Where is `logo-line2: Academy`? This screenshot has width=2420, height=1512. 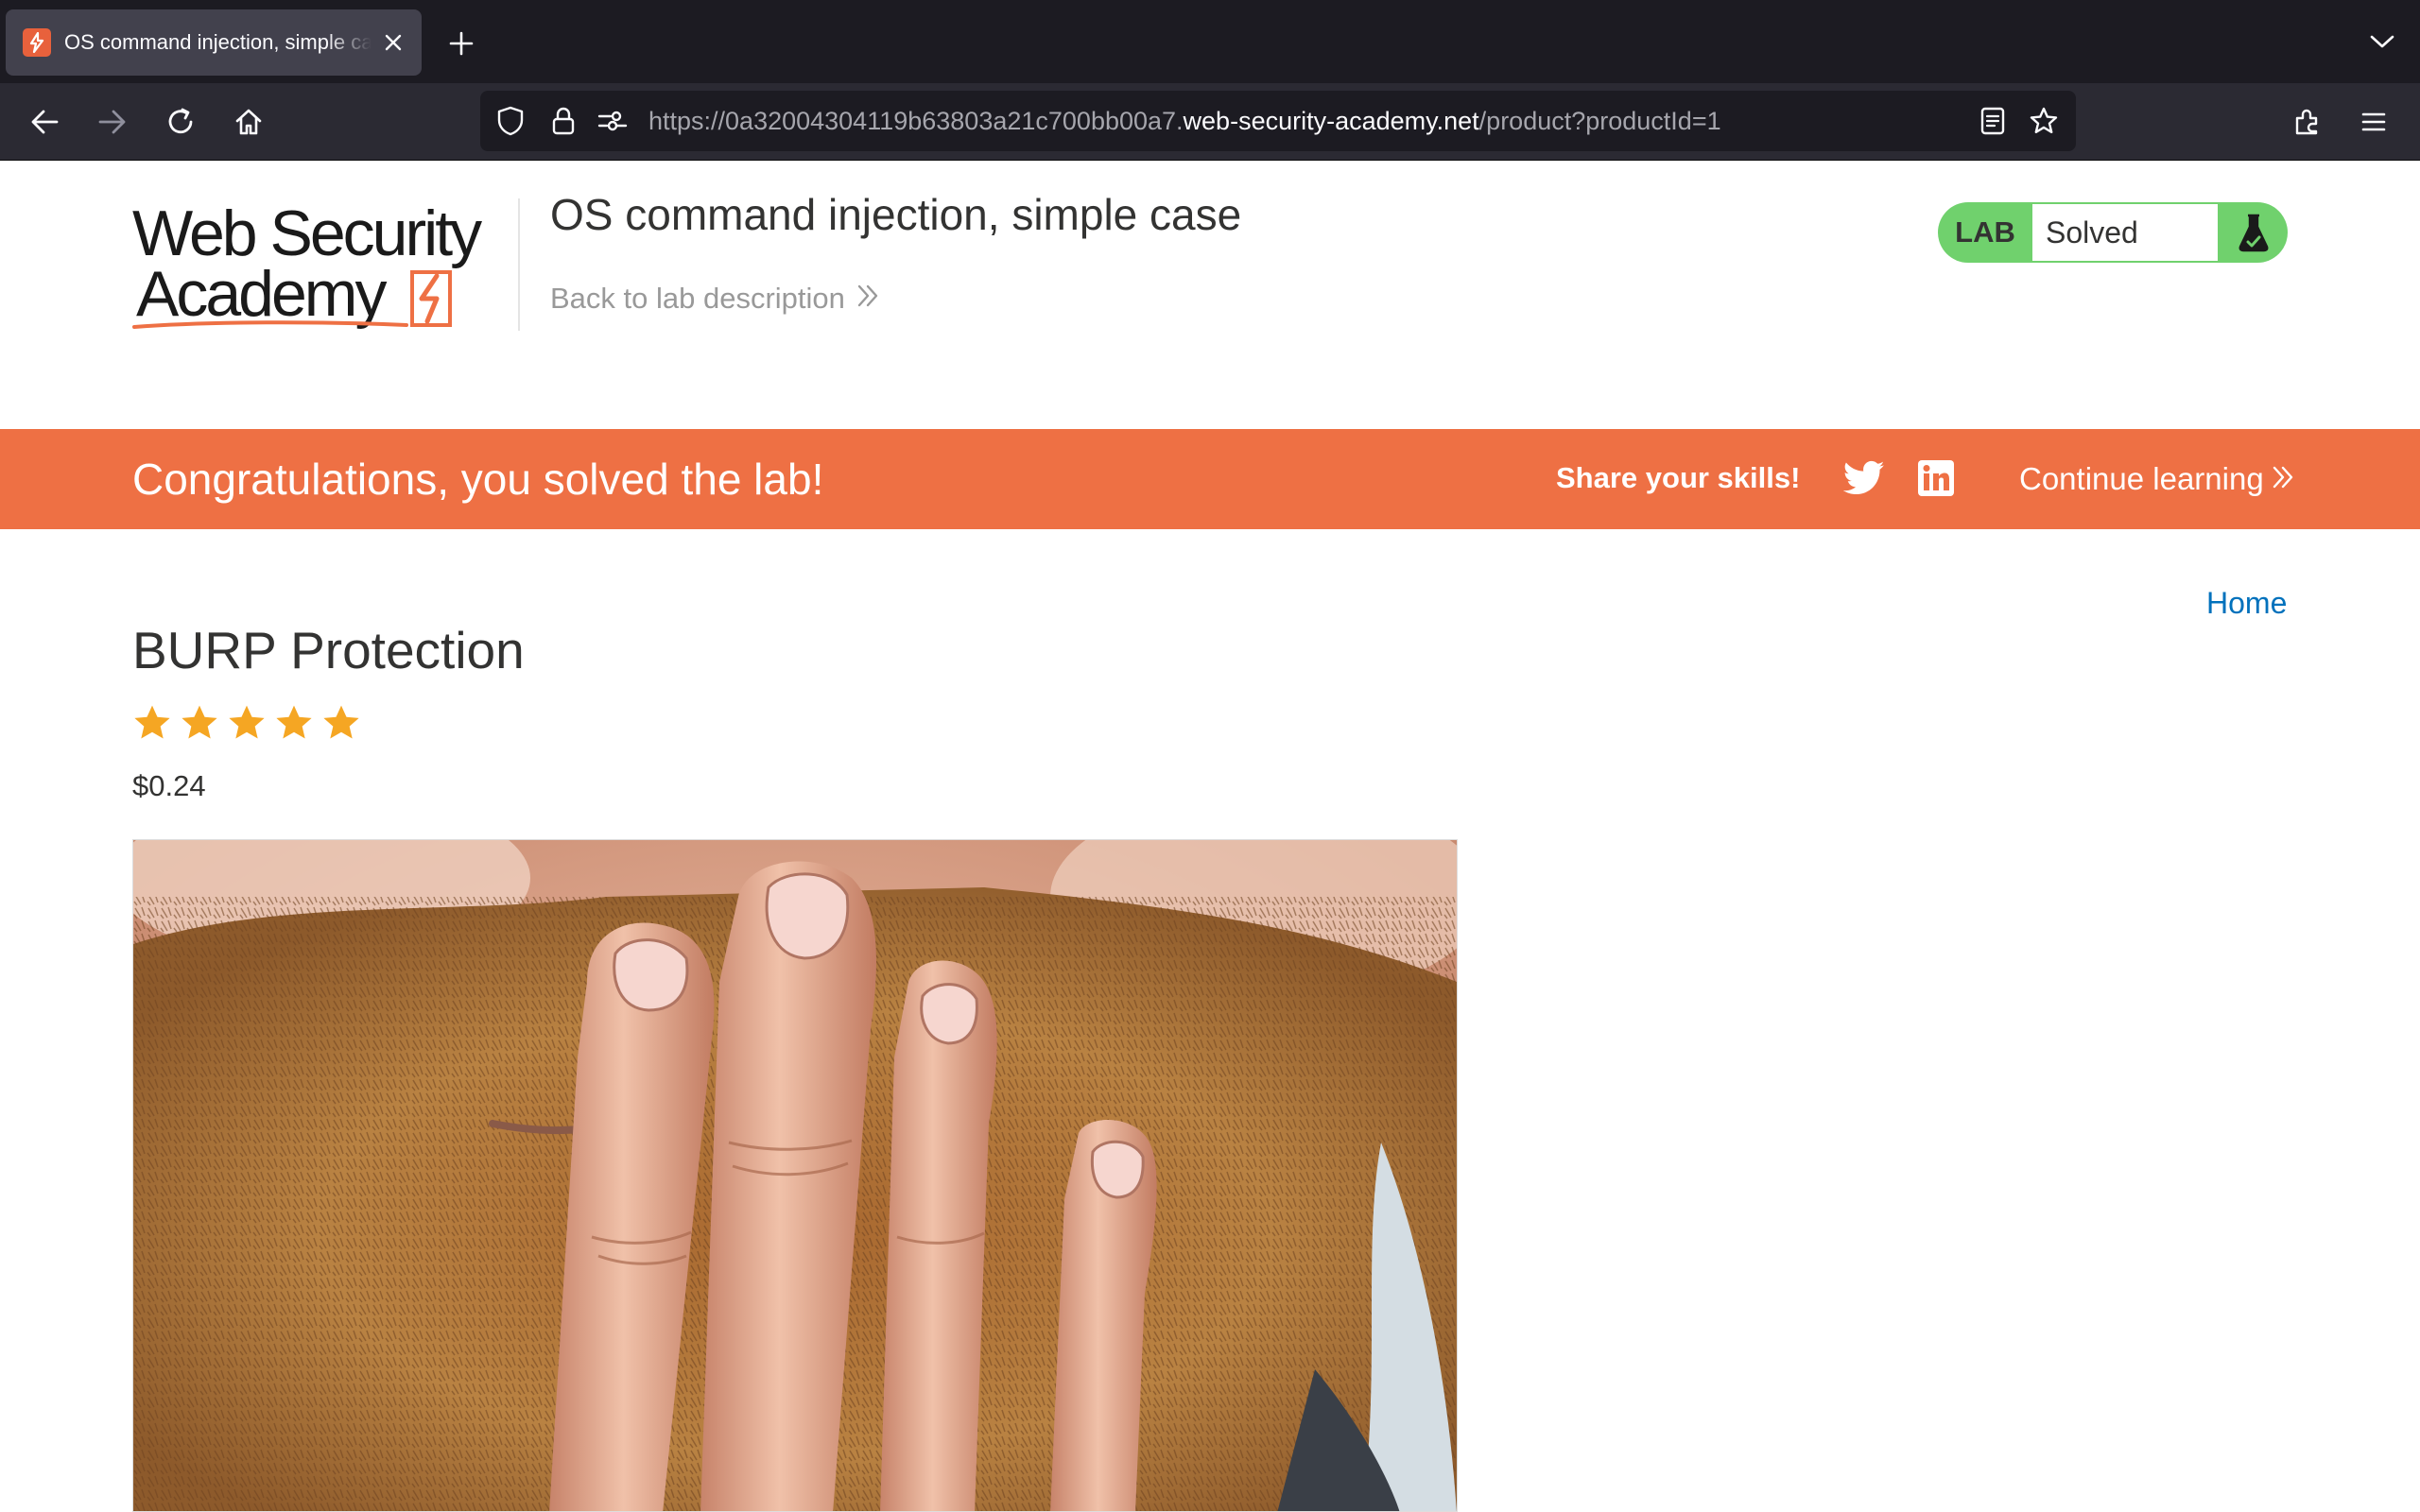
logo-line2: Academy is located at coordinates (261, 294).